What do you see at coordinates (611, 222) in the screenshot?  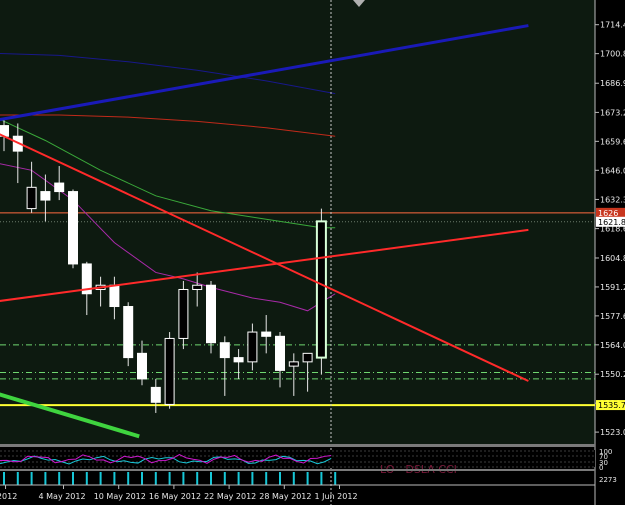 I see `cursor-price-tag: 1621.8` at bounding box center [611, 222].